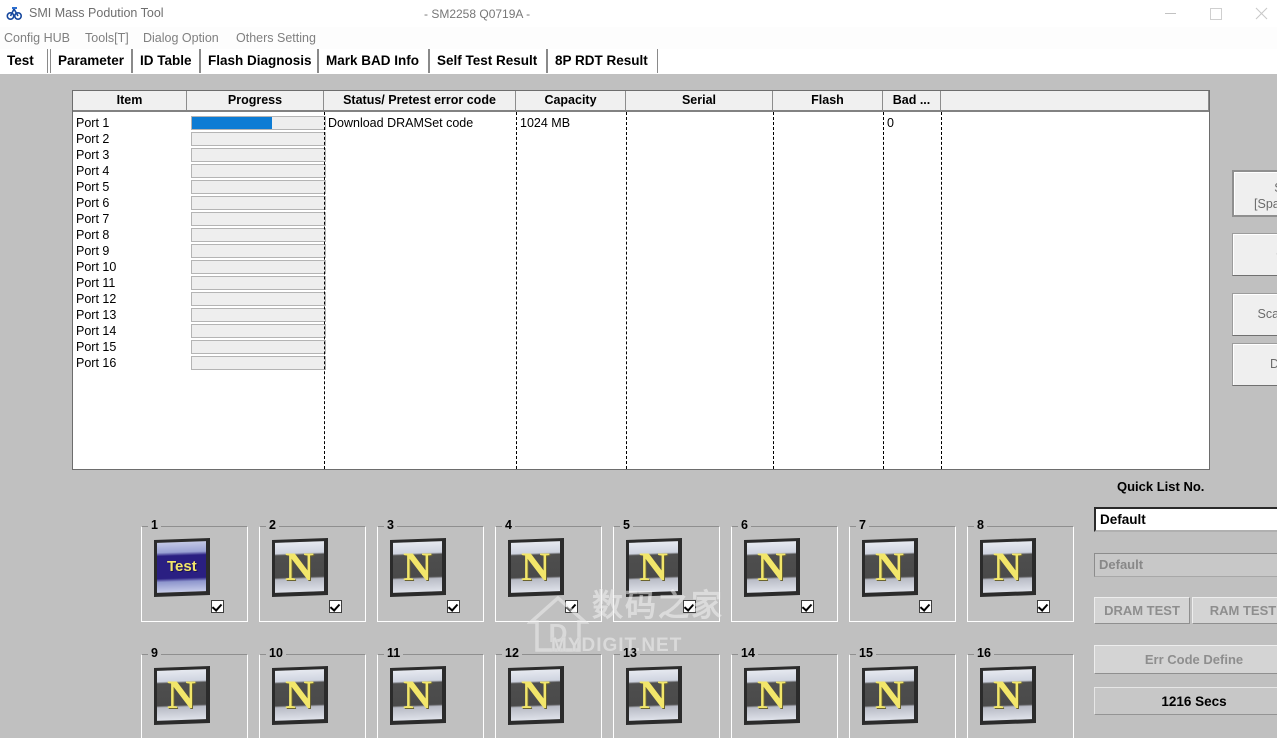 This screenshot has height=738, width=1277. Describe the element at coordinates (430, 692) in the screenshot. I see `port-tile-11: 11 N` at that location.